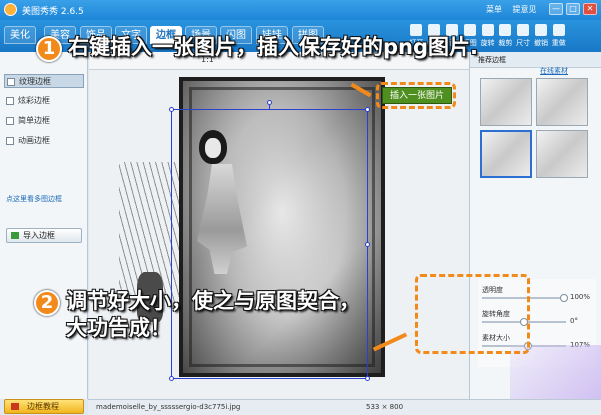  Describe the element at coordinates (10, 9) in the screenshot. I see `app-logo-icon` at that location.